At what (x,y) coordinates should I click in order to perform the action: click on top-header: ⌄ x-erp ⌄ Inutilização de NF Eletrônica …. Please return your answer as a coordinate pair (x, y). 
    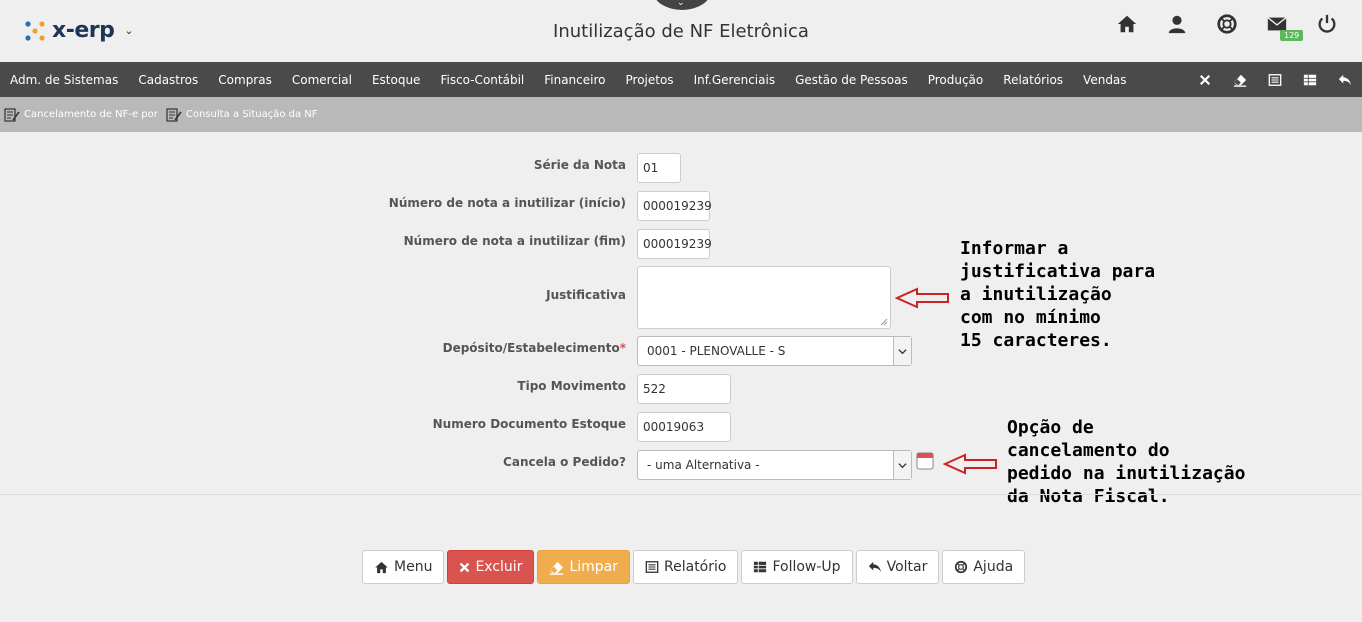
    Looking at the image, I should click on (681, 28).